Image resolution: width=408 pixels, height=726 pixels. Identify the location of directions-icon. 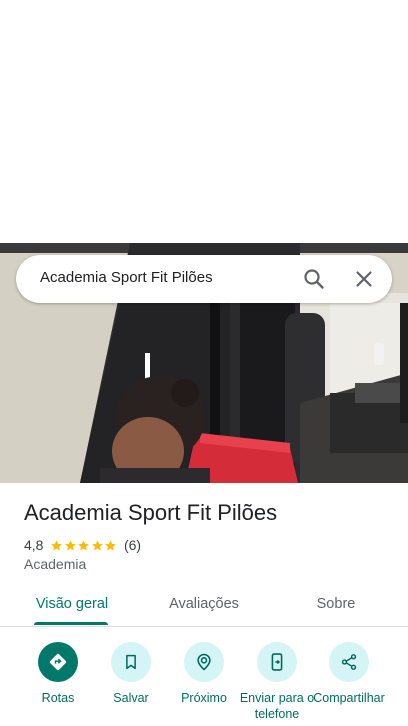
(58, 662).